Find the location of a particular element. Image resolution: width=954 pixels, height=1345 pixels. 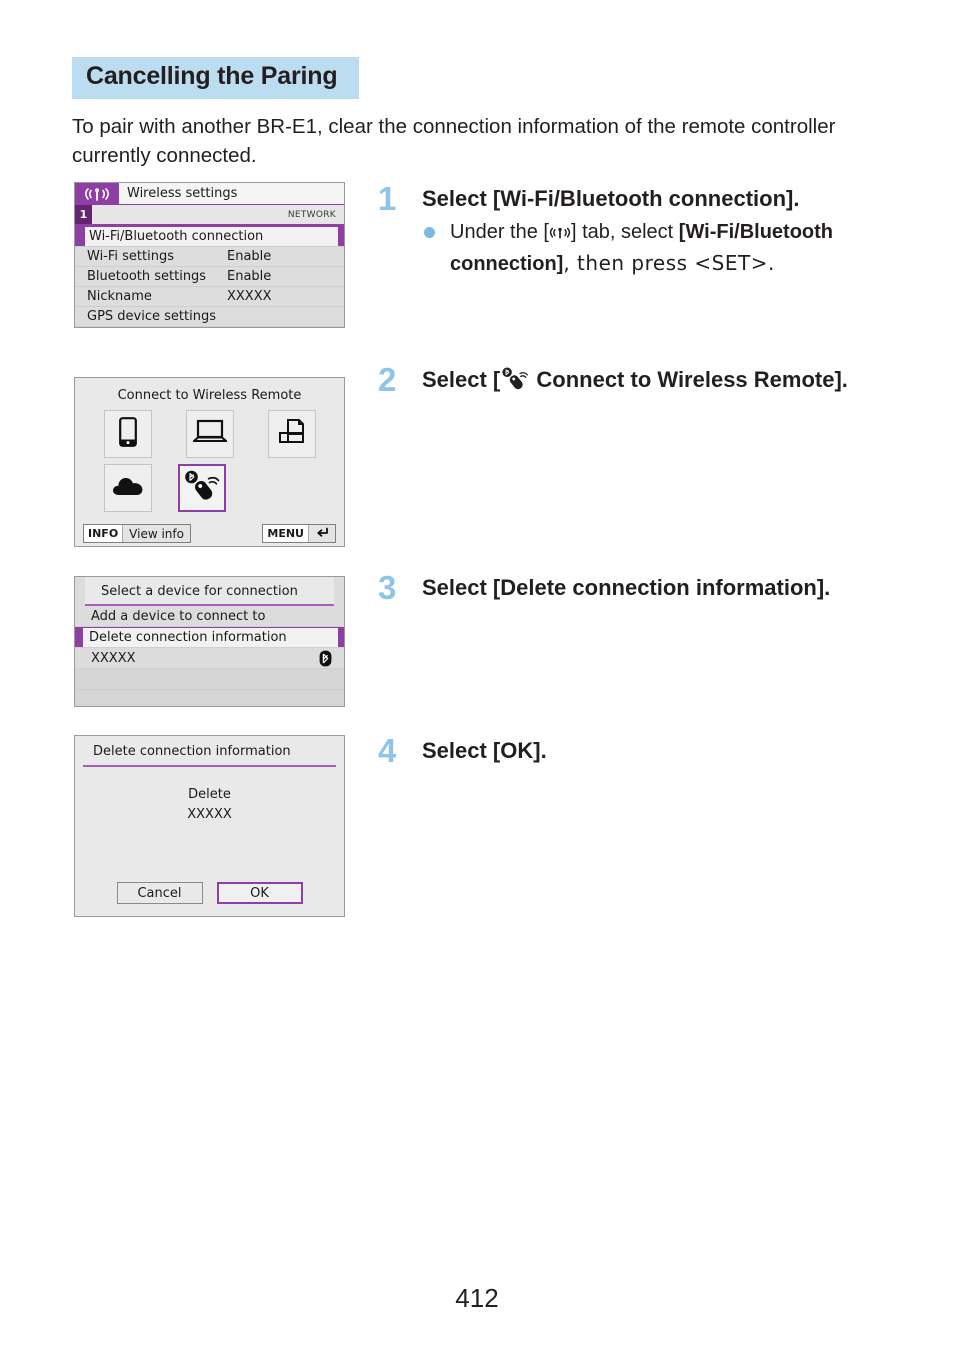

wireless-settings-subbar: 1 NETWORK is located at coordinates (209, 215).